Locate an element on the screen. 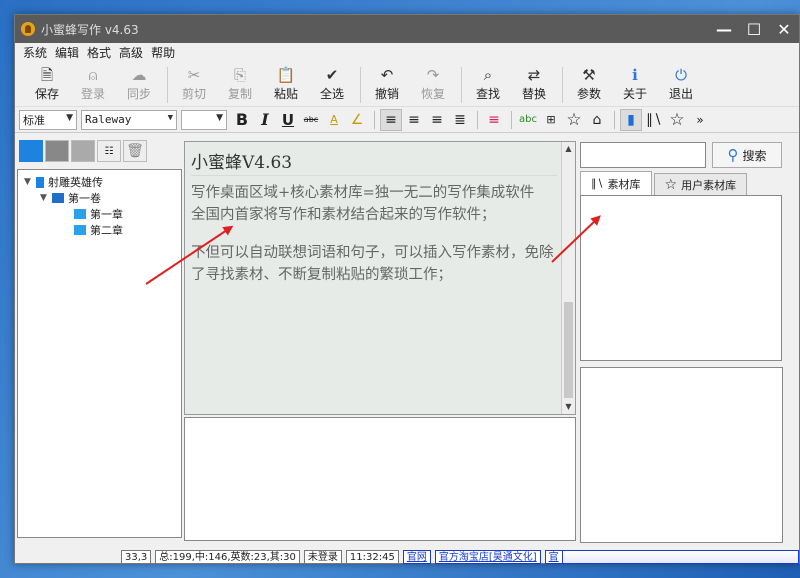 The image size is (800, 578). select-all-icon: ✔ is located at coordinates (332, 75).